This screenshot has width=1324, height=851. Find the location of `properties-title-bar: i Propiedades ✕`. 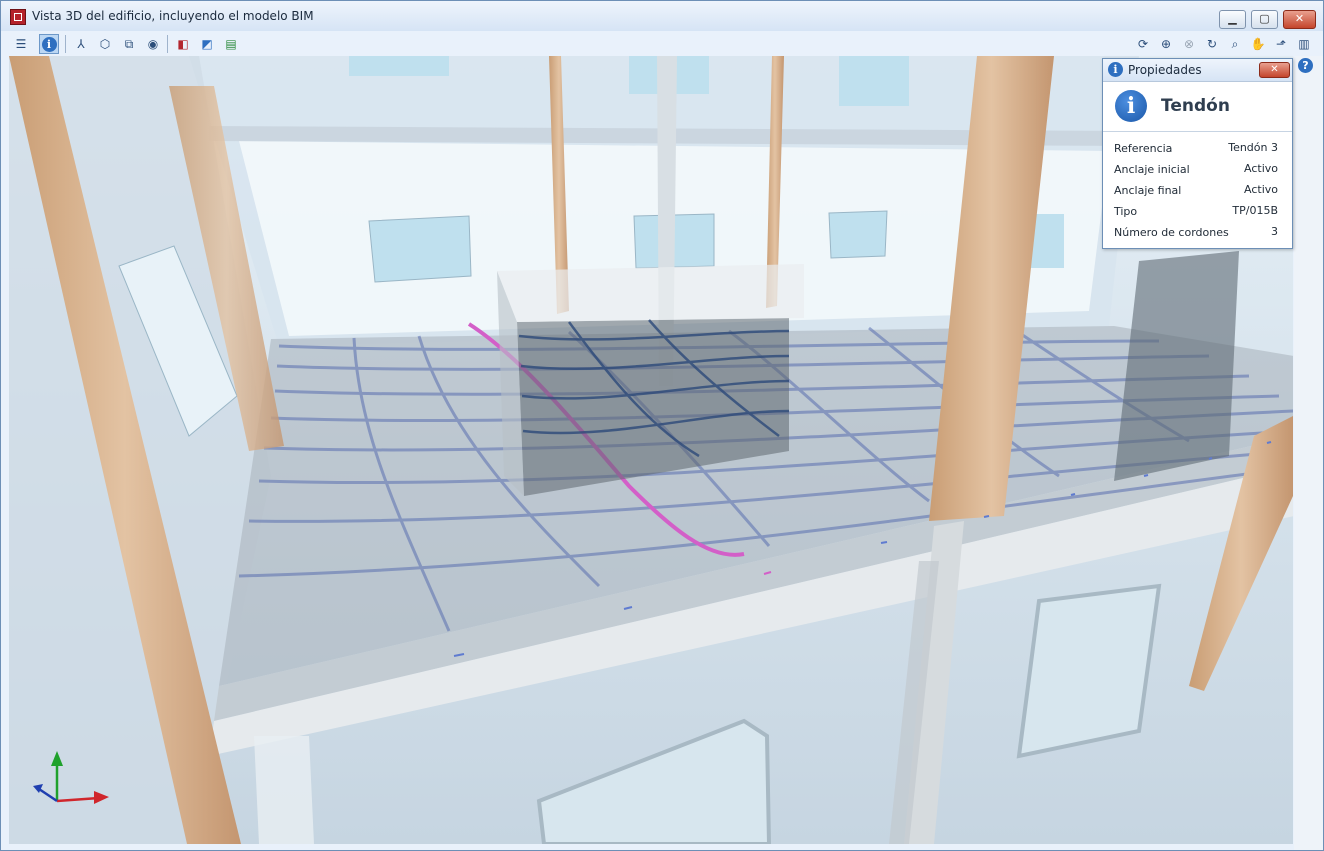

properties-title-bar: i Propiedades ✕ is located at coordinates (1197, 70).